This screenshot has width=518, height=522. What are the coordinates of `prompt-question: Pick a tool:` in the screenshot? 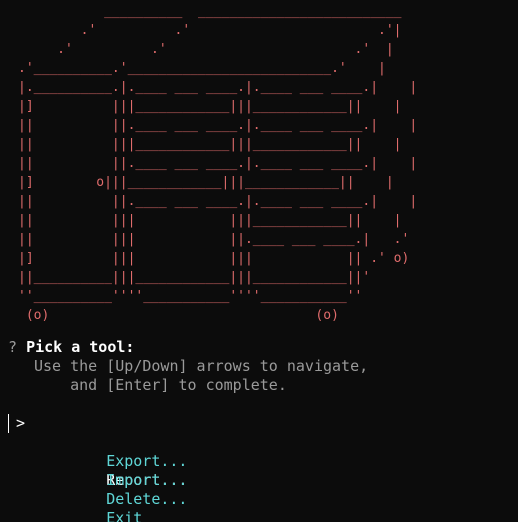 It's located at (80, 347).